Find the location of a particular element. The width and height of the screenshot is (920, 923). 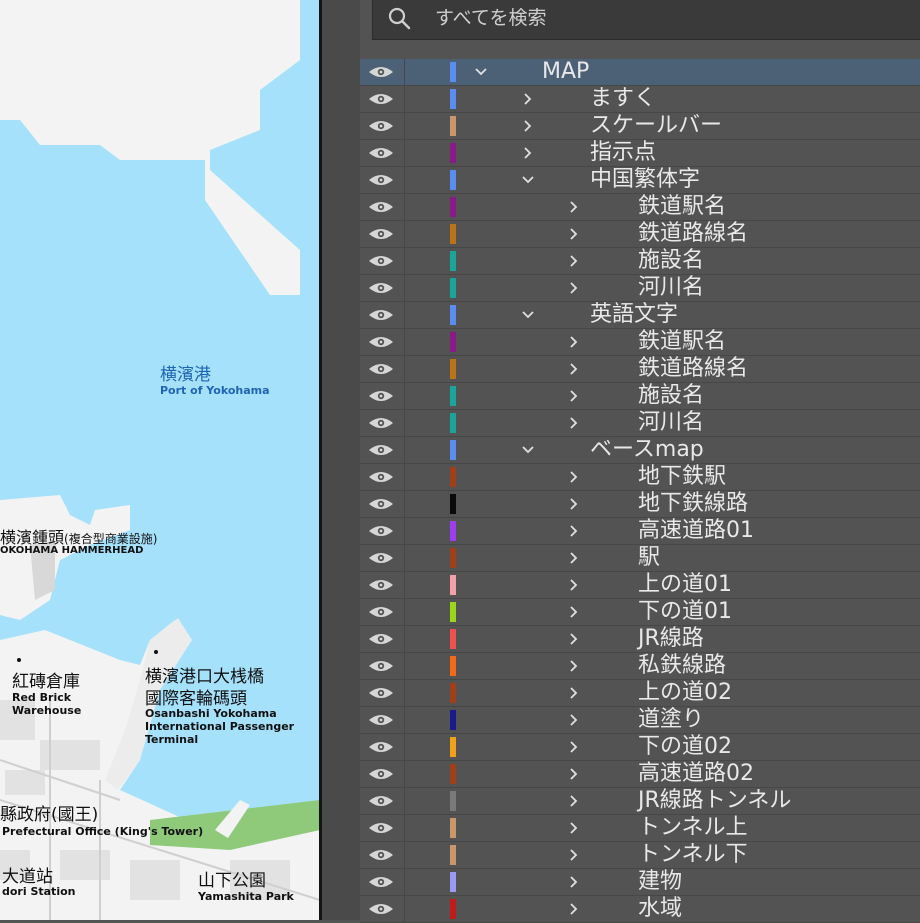

layer-name: 鉄道駅名 is located at coordinates (682, 341).